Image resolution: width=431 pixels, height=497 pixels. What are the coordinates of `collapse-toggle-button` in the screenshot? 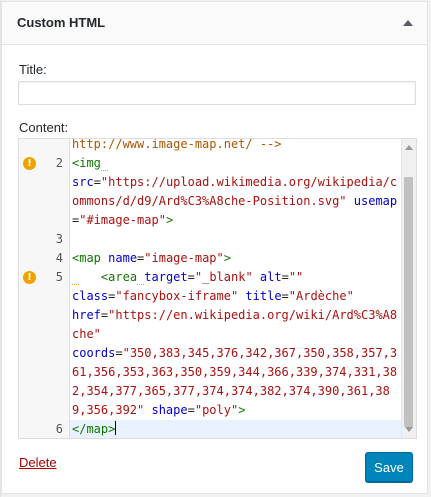 It's located at (408, 23).